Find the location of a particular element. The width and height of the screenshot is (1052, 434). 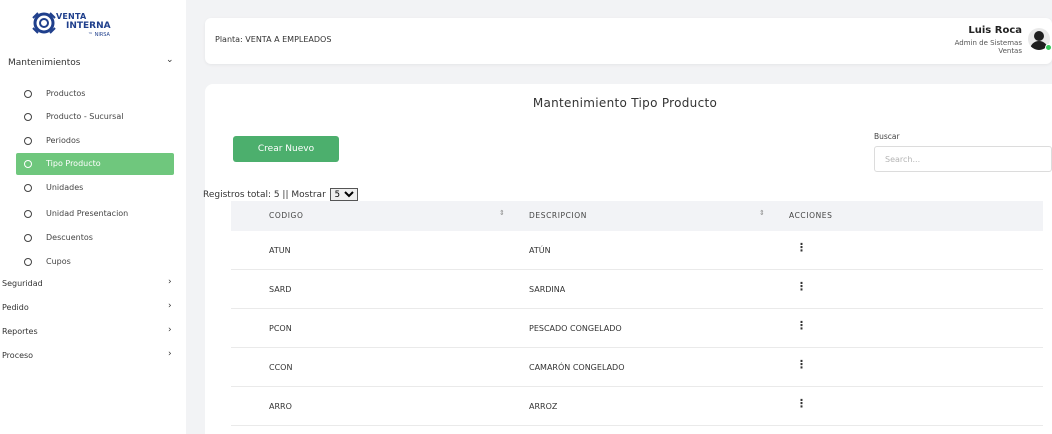

cell-codigo: SARD is located at coordinates (280, 289).